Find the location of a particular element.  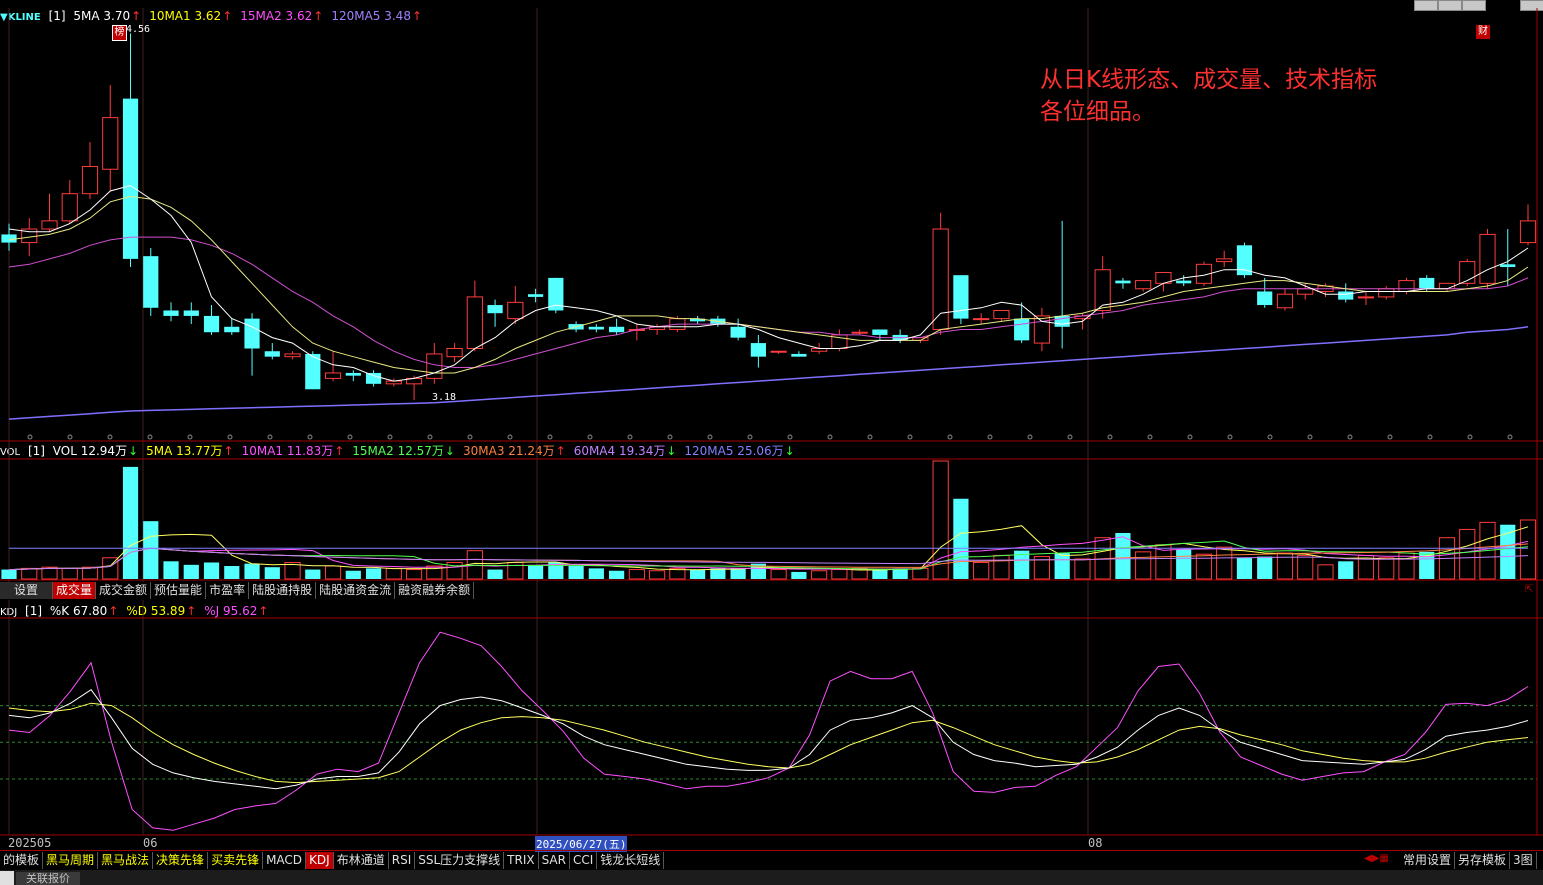

chart-annotation: 从日K线形态、成交量、技术指标 各位细品。 is located at coordinates (1208, 96).